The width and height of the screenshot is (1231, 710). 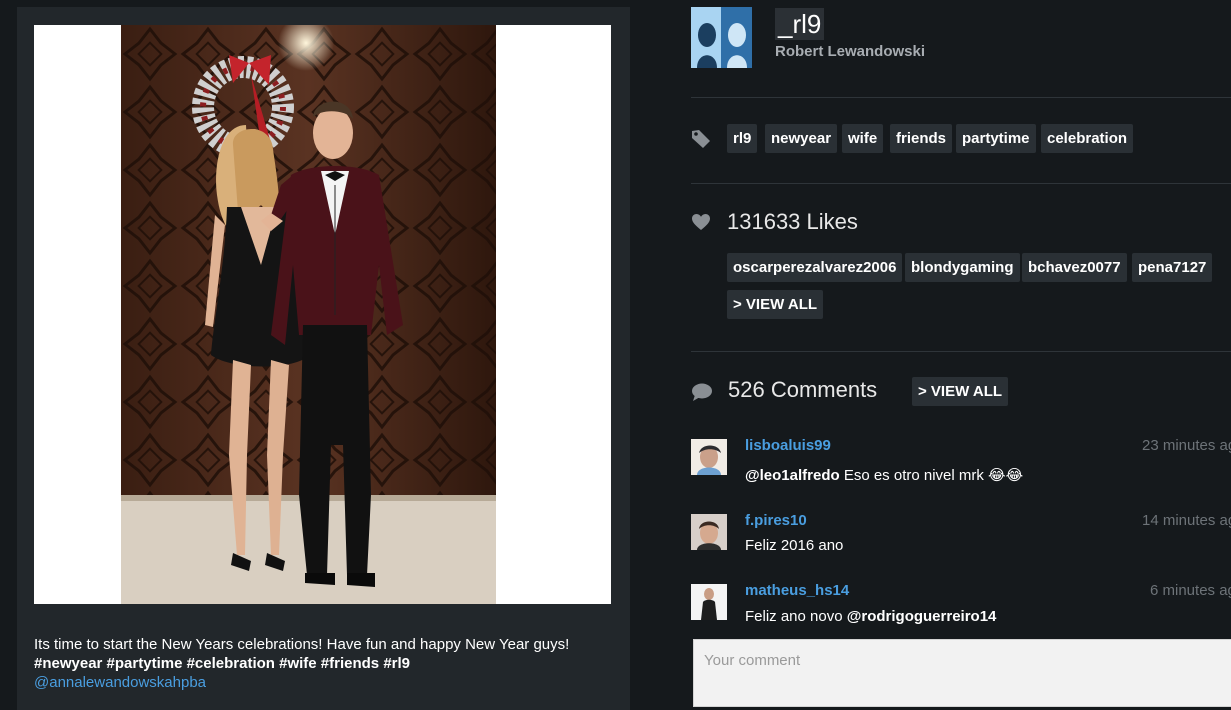 What do you see at coordinates (1190, 590) in the screenshot?
I see `comment-time: 6 minutes ag` at bounding box center [1190, 590].